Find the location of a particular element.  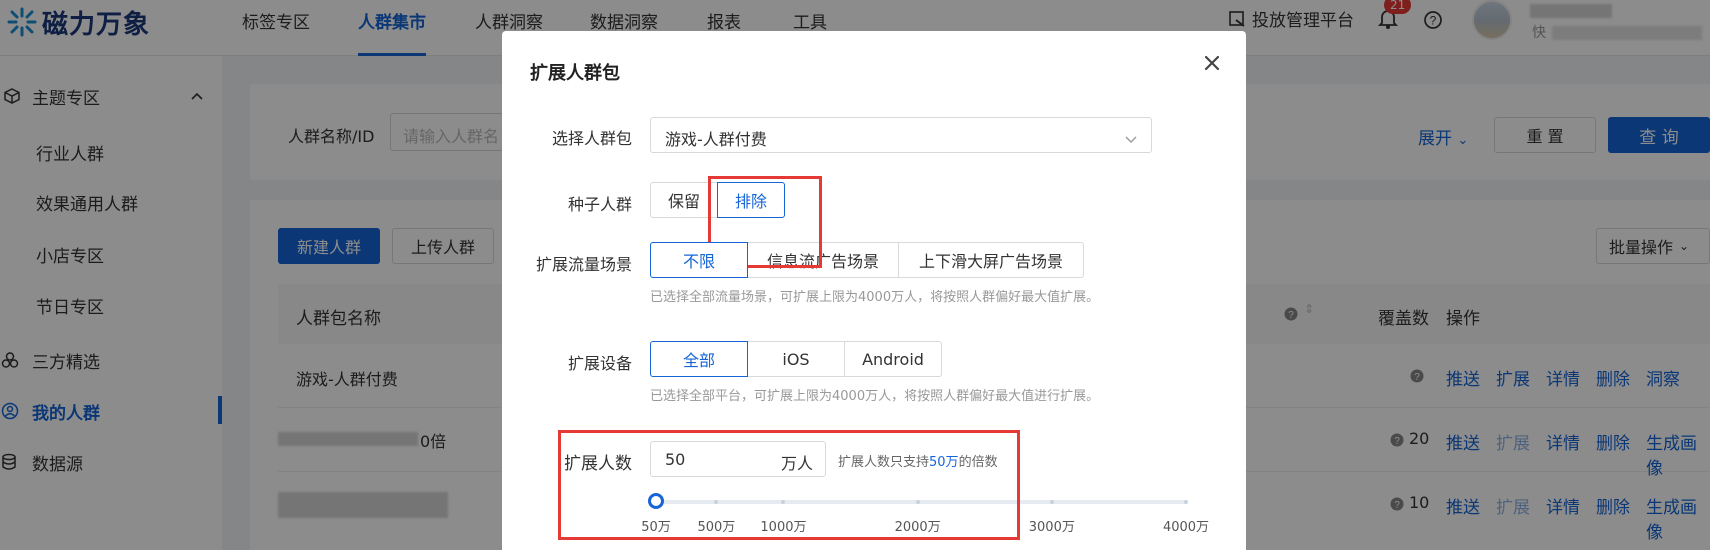

seed-crowd-label: 种子人群 is located at coordinates (599, 204).